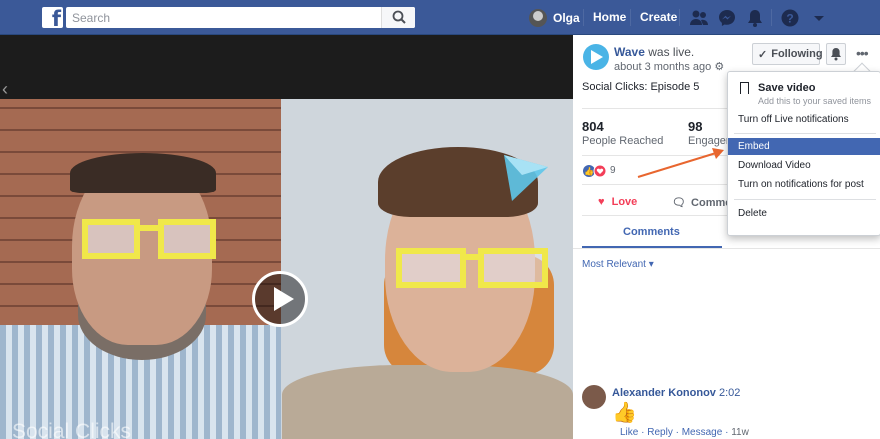 The height and width of the screenshot is (439, 880). What do you see at coordinates (727, 18) in the screenshot?
I see `messenger-icon` at bounding box center [727, 18].